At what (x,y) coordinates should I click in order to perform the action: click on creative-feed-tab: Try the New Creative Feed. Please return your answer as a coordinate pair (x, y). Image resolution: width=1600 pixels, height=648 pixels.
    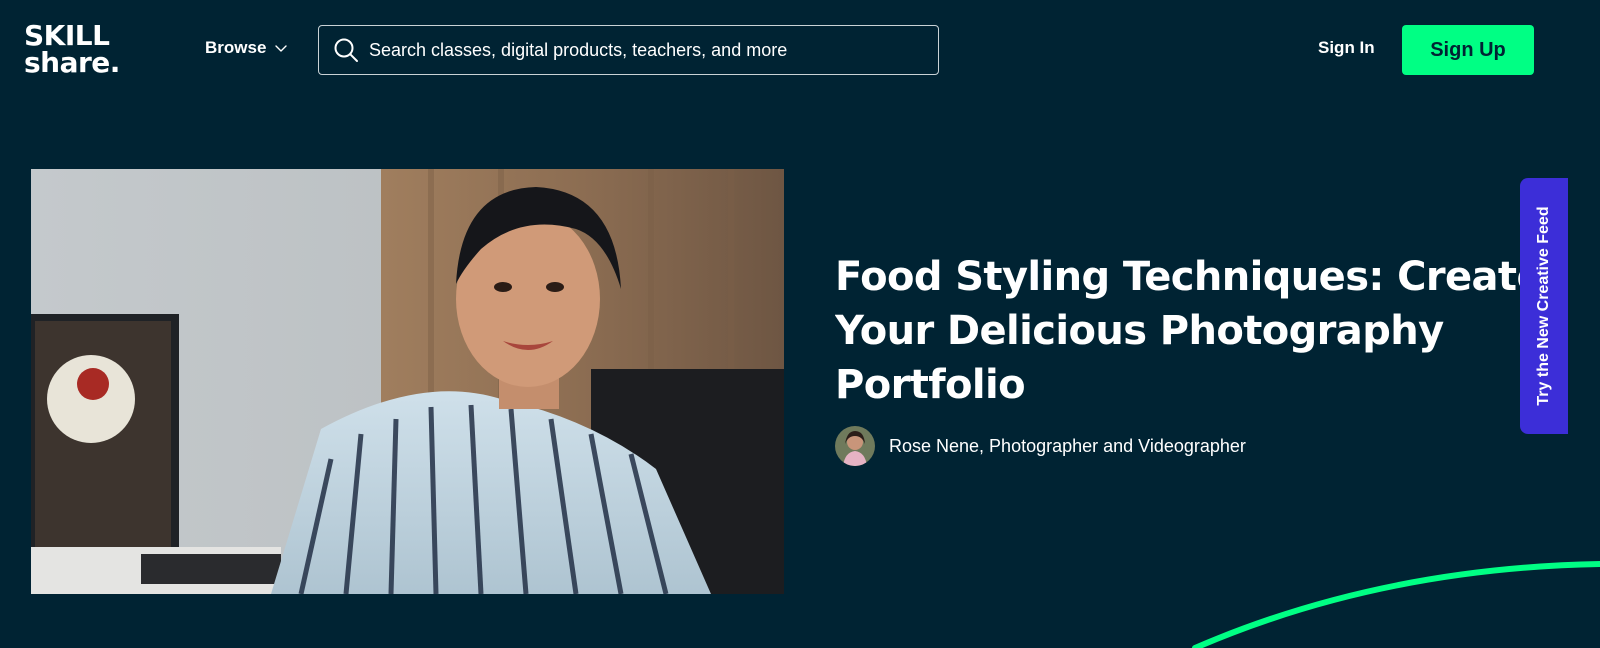
    Looking at the image, I should click on (1544, 306).